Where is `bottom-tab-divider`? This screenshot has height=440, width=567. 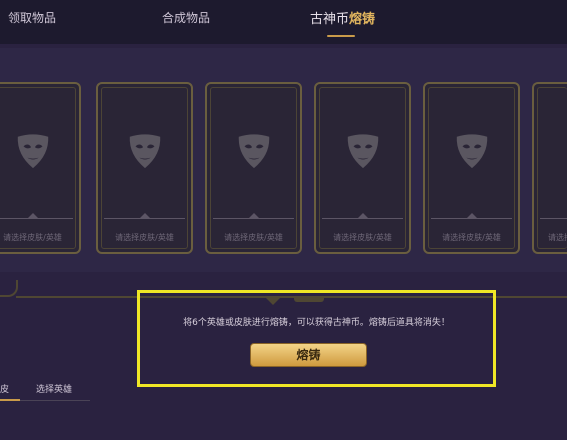 bottom-tab-divider is located at coordinates (55, 400).